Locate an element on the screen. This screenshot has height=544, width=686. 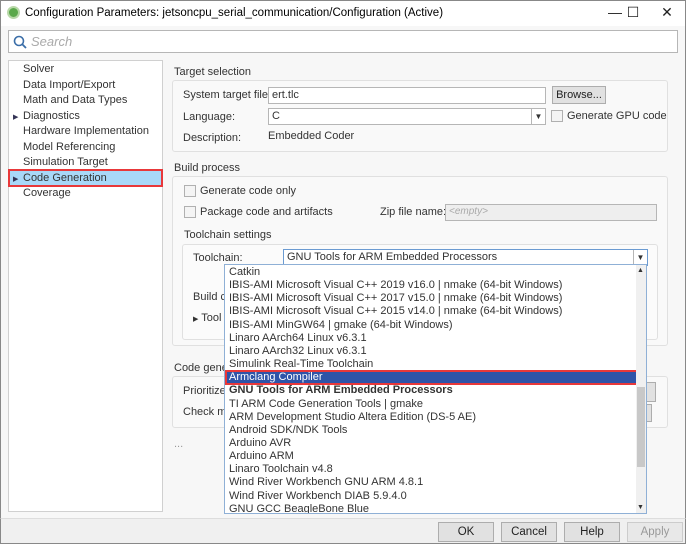
set-objectives-button is located at coordinates (651, 392).